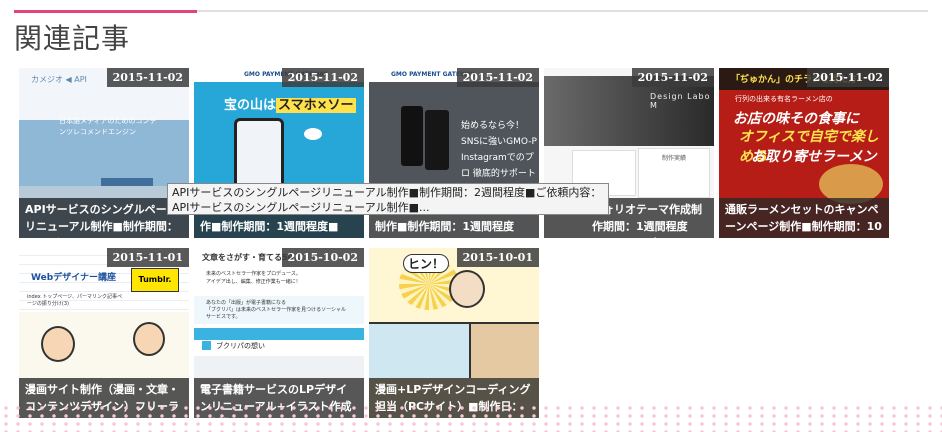 This screenshot has height=432, width=942. I want to click on thumb-caption-line: 未来のベストセラー作家をプロデュース。, so click(253, 274).